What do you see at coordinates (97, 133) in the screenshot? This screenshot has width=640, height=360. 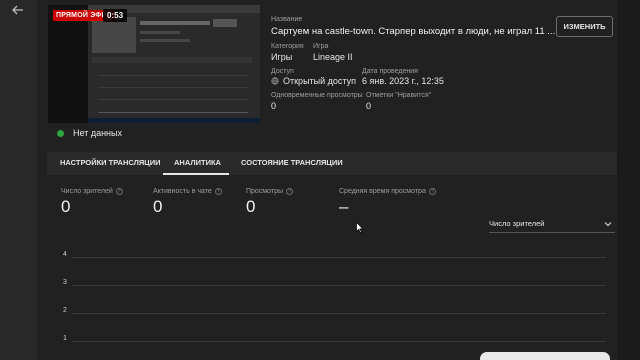 I see `status-text: Нет данных` at bounding box center [97, 133].